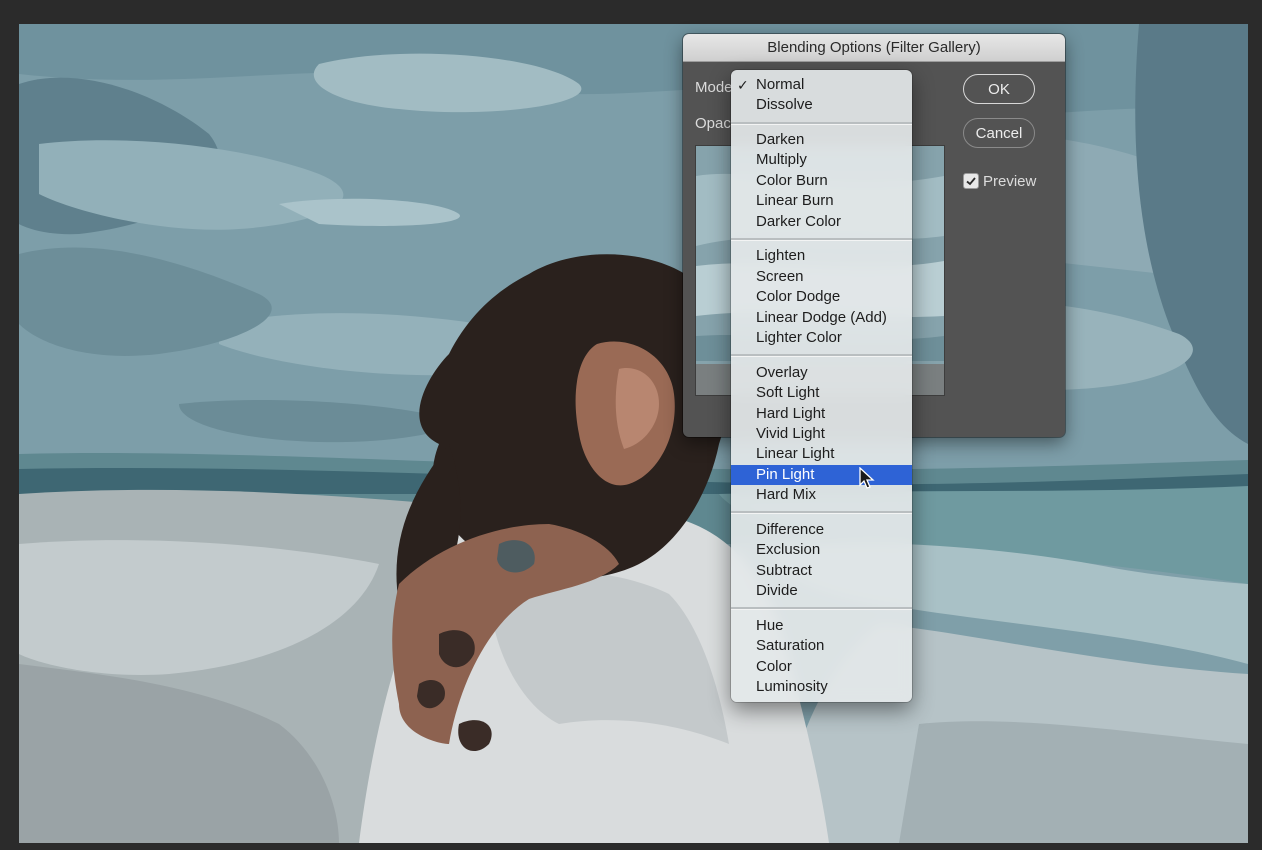 Image resolution: width=1262 pixels, height=850 pixels. I want to click on menu-item-lighter-color: Lighter Color, so click(821, 338).